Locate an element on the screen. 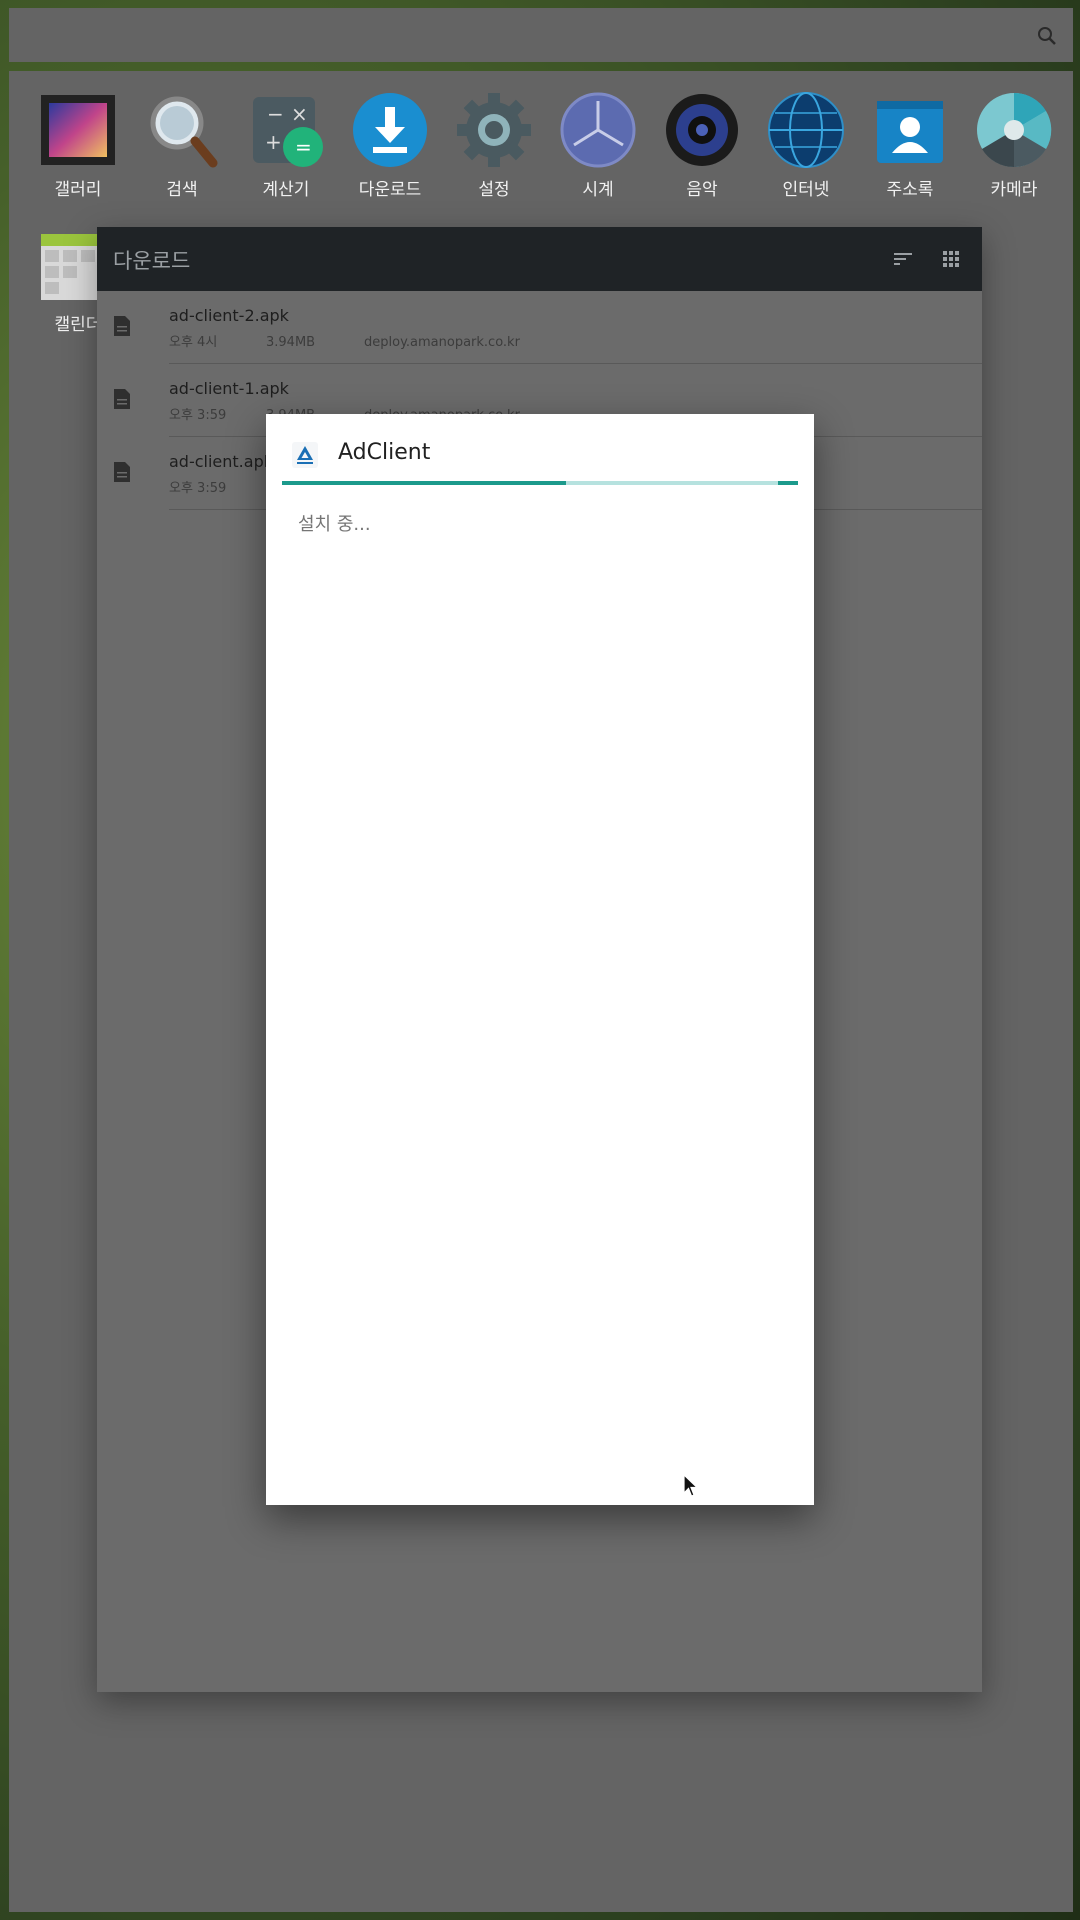 Image resolution: width=1080 pixels, height=1920 pixels. contacts-icon is located at coordinates (910, 130).